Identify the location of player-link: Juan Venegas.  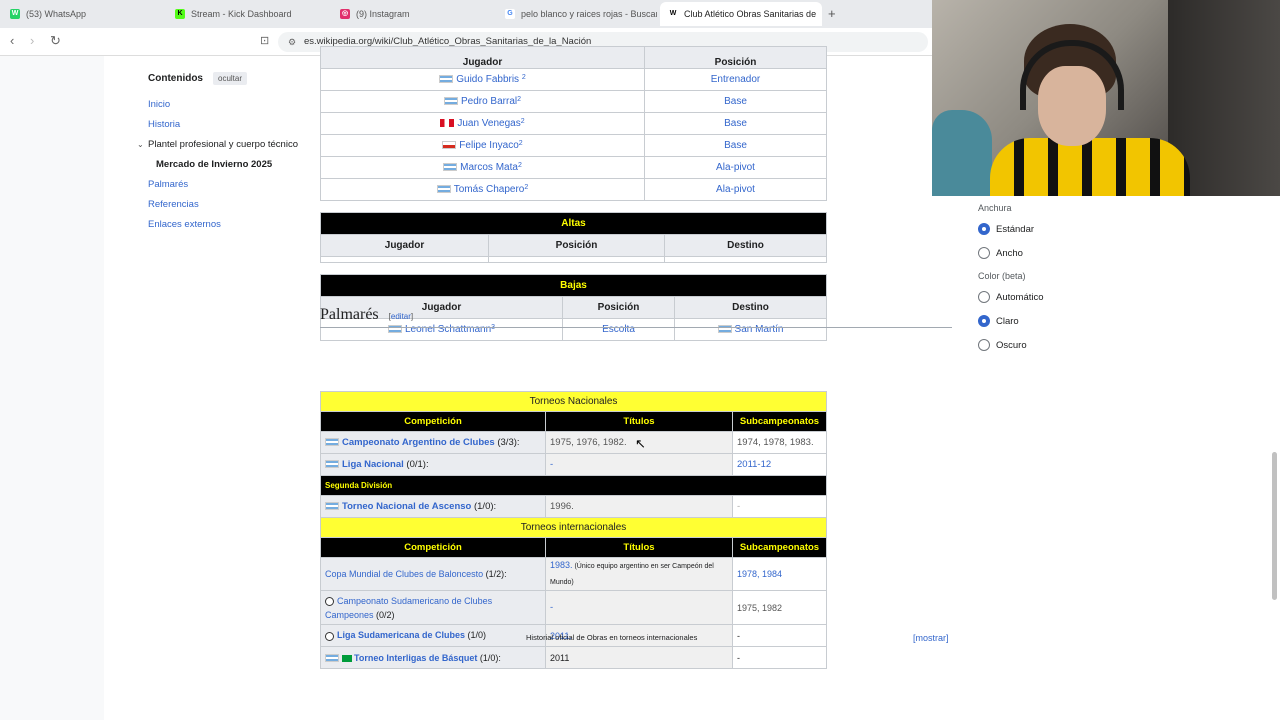
(488, 123).